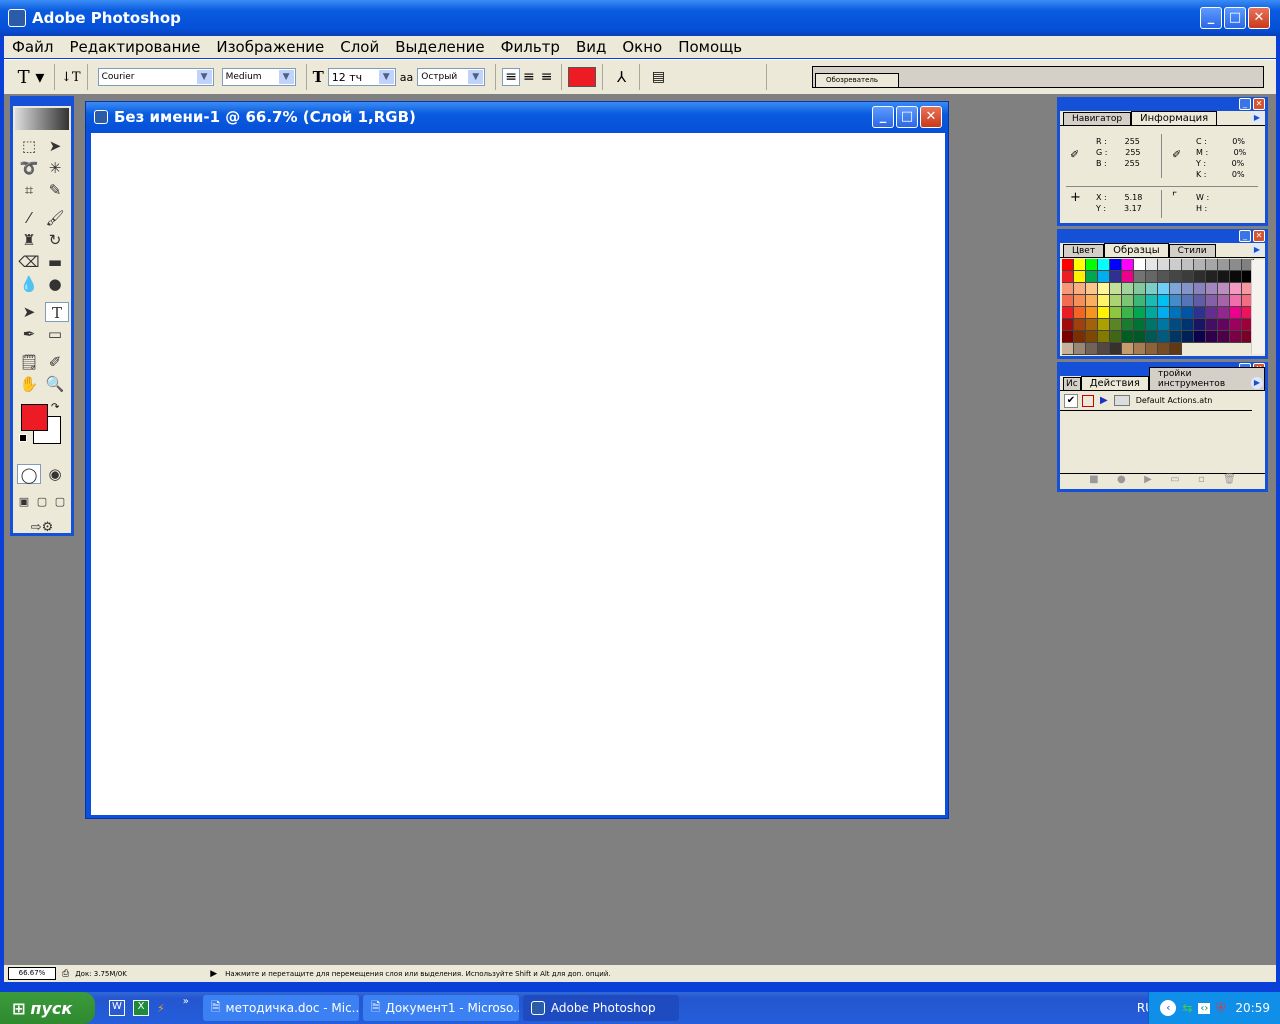  What do you see at coordinates (65, 974) in the screenshot?
I see `doc-info-icon: ⎙` at bounding box center [65, 974].